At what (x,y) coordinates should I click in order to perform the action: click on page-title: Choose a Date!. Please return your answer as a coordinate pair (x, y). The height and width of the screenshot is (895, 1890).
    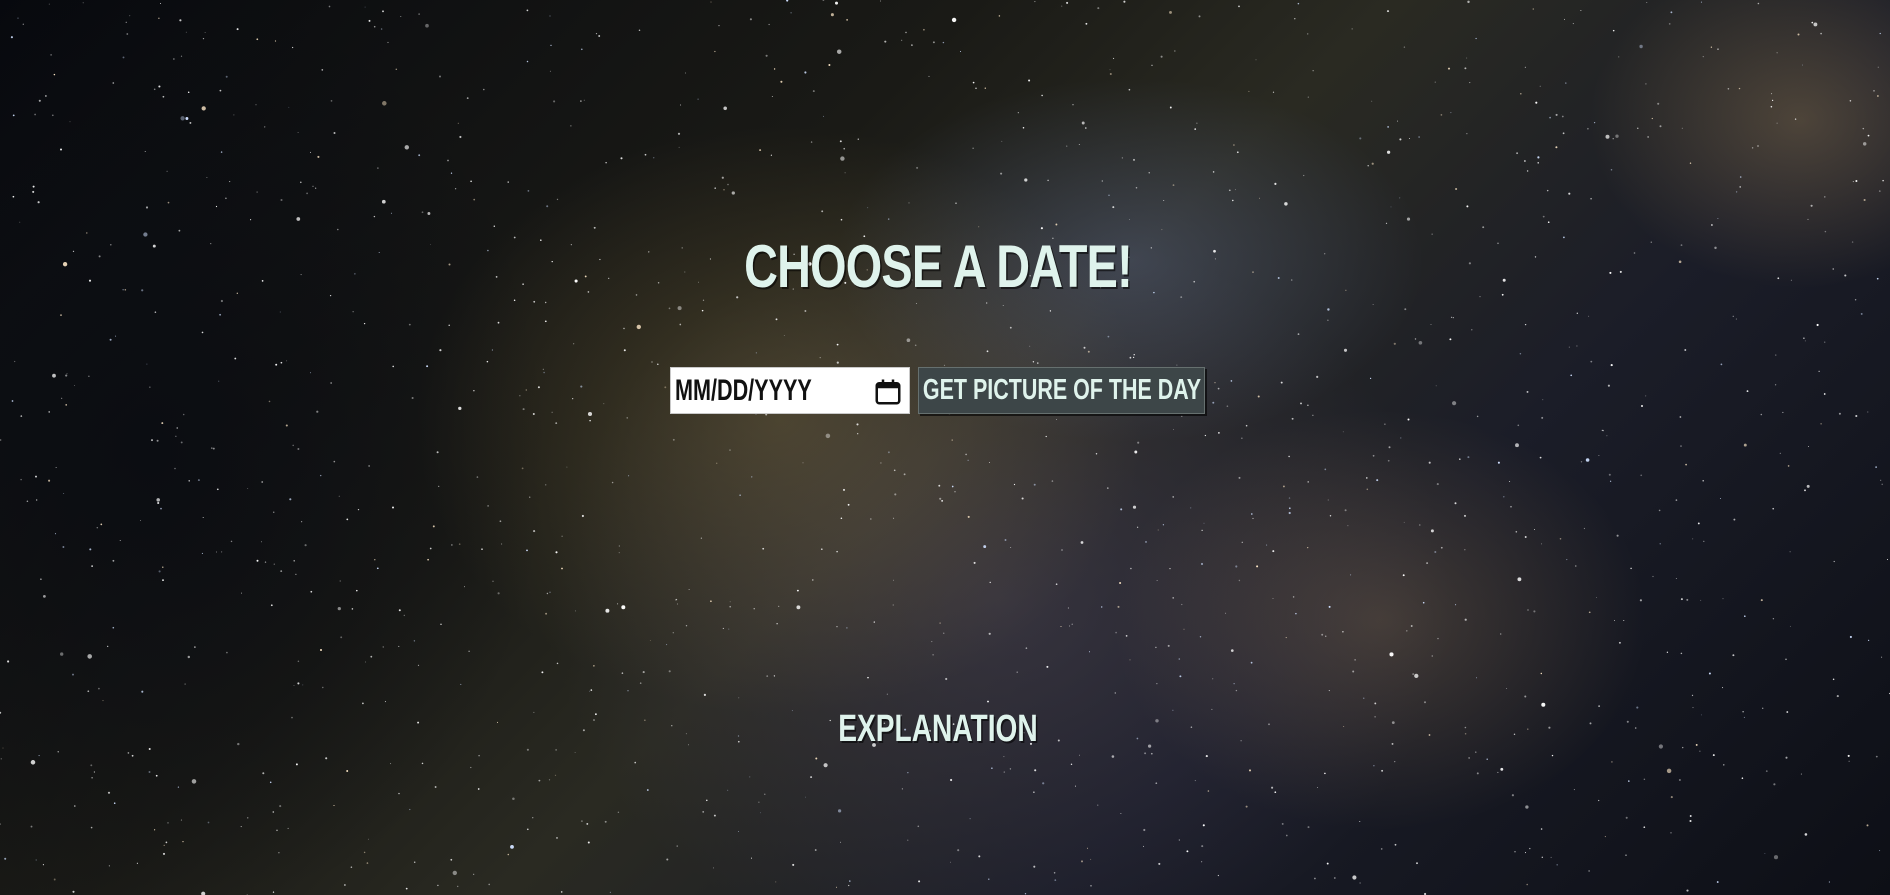
    Looking at the image, I should click on (938, 266).